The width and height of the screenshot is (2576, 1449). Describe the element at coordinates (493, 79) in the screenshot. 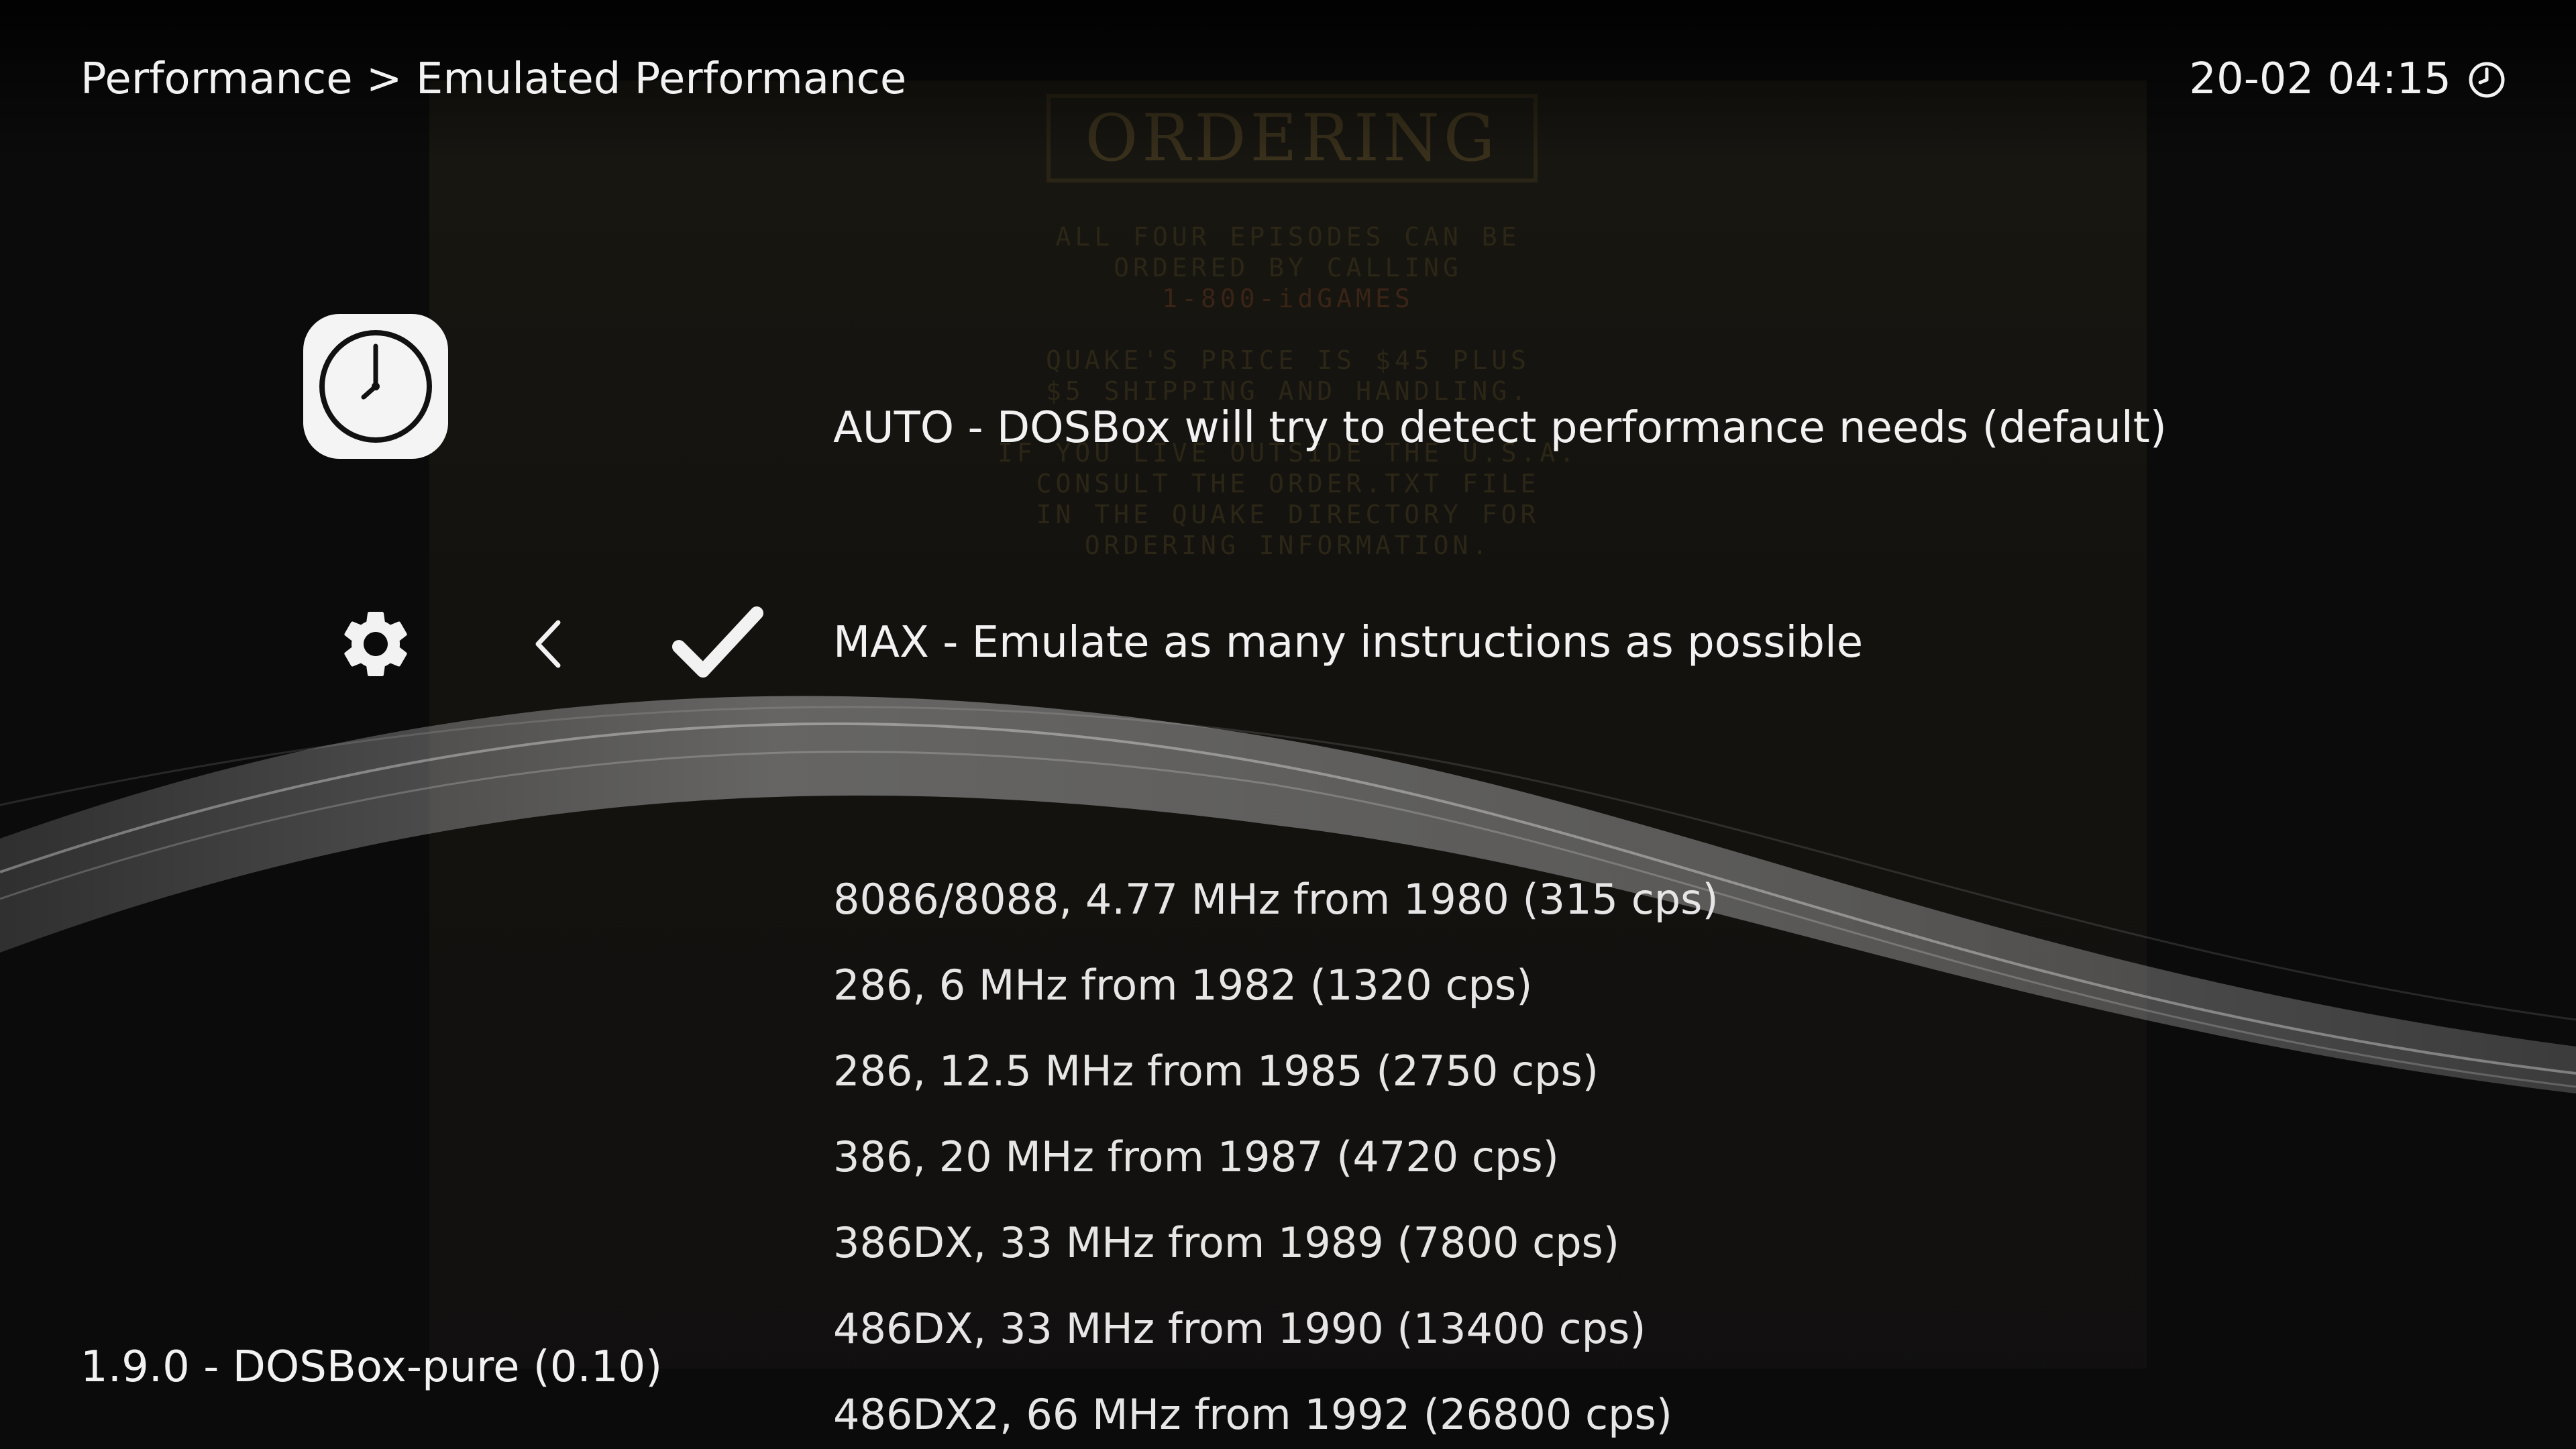

I see `breadcrumb: Performance > Emulated Performance` at that location.